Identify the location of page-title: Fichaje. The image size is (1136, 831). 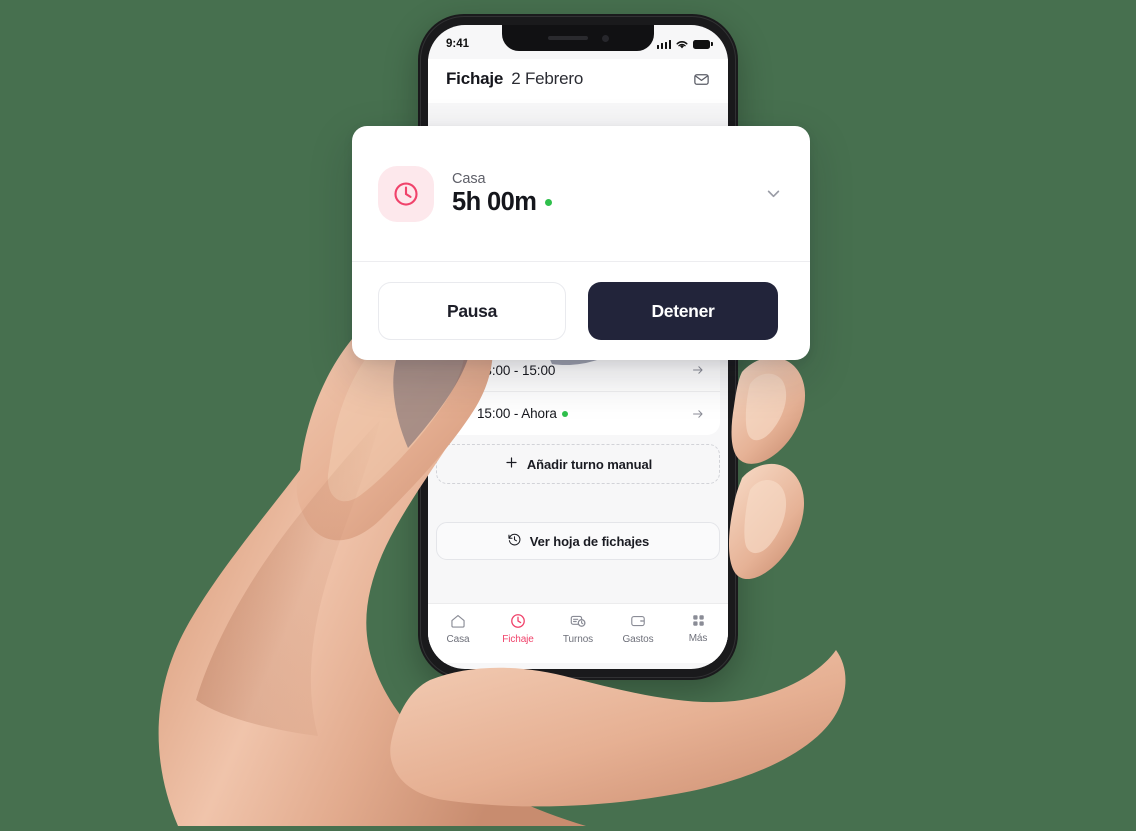
(475, 78).